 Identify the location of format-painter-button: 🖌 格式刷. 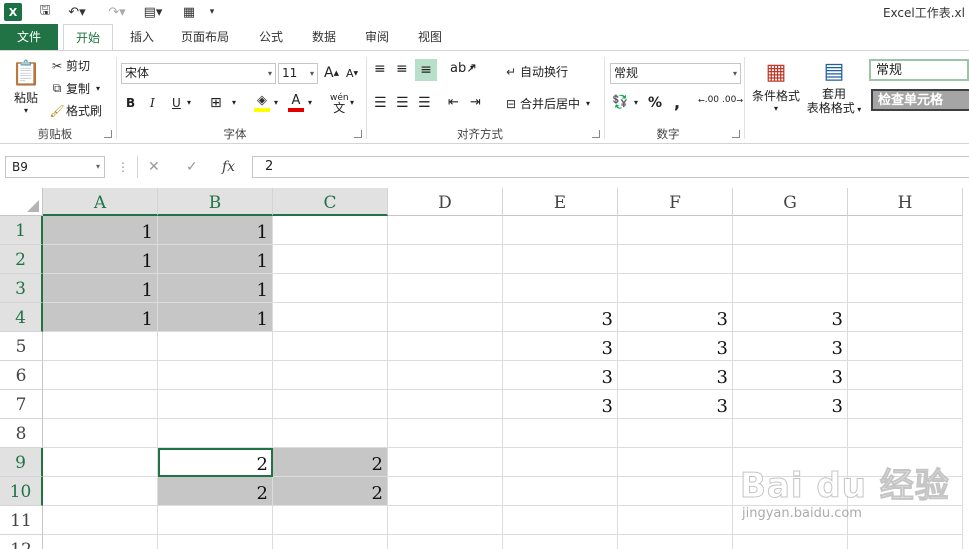
(75, 110).